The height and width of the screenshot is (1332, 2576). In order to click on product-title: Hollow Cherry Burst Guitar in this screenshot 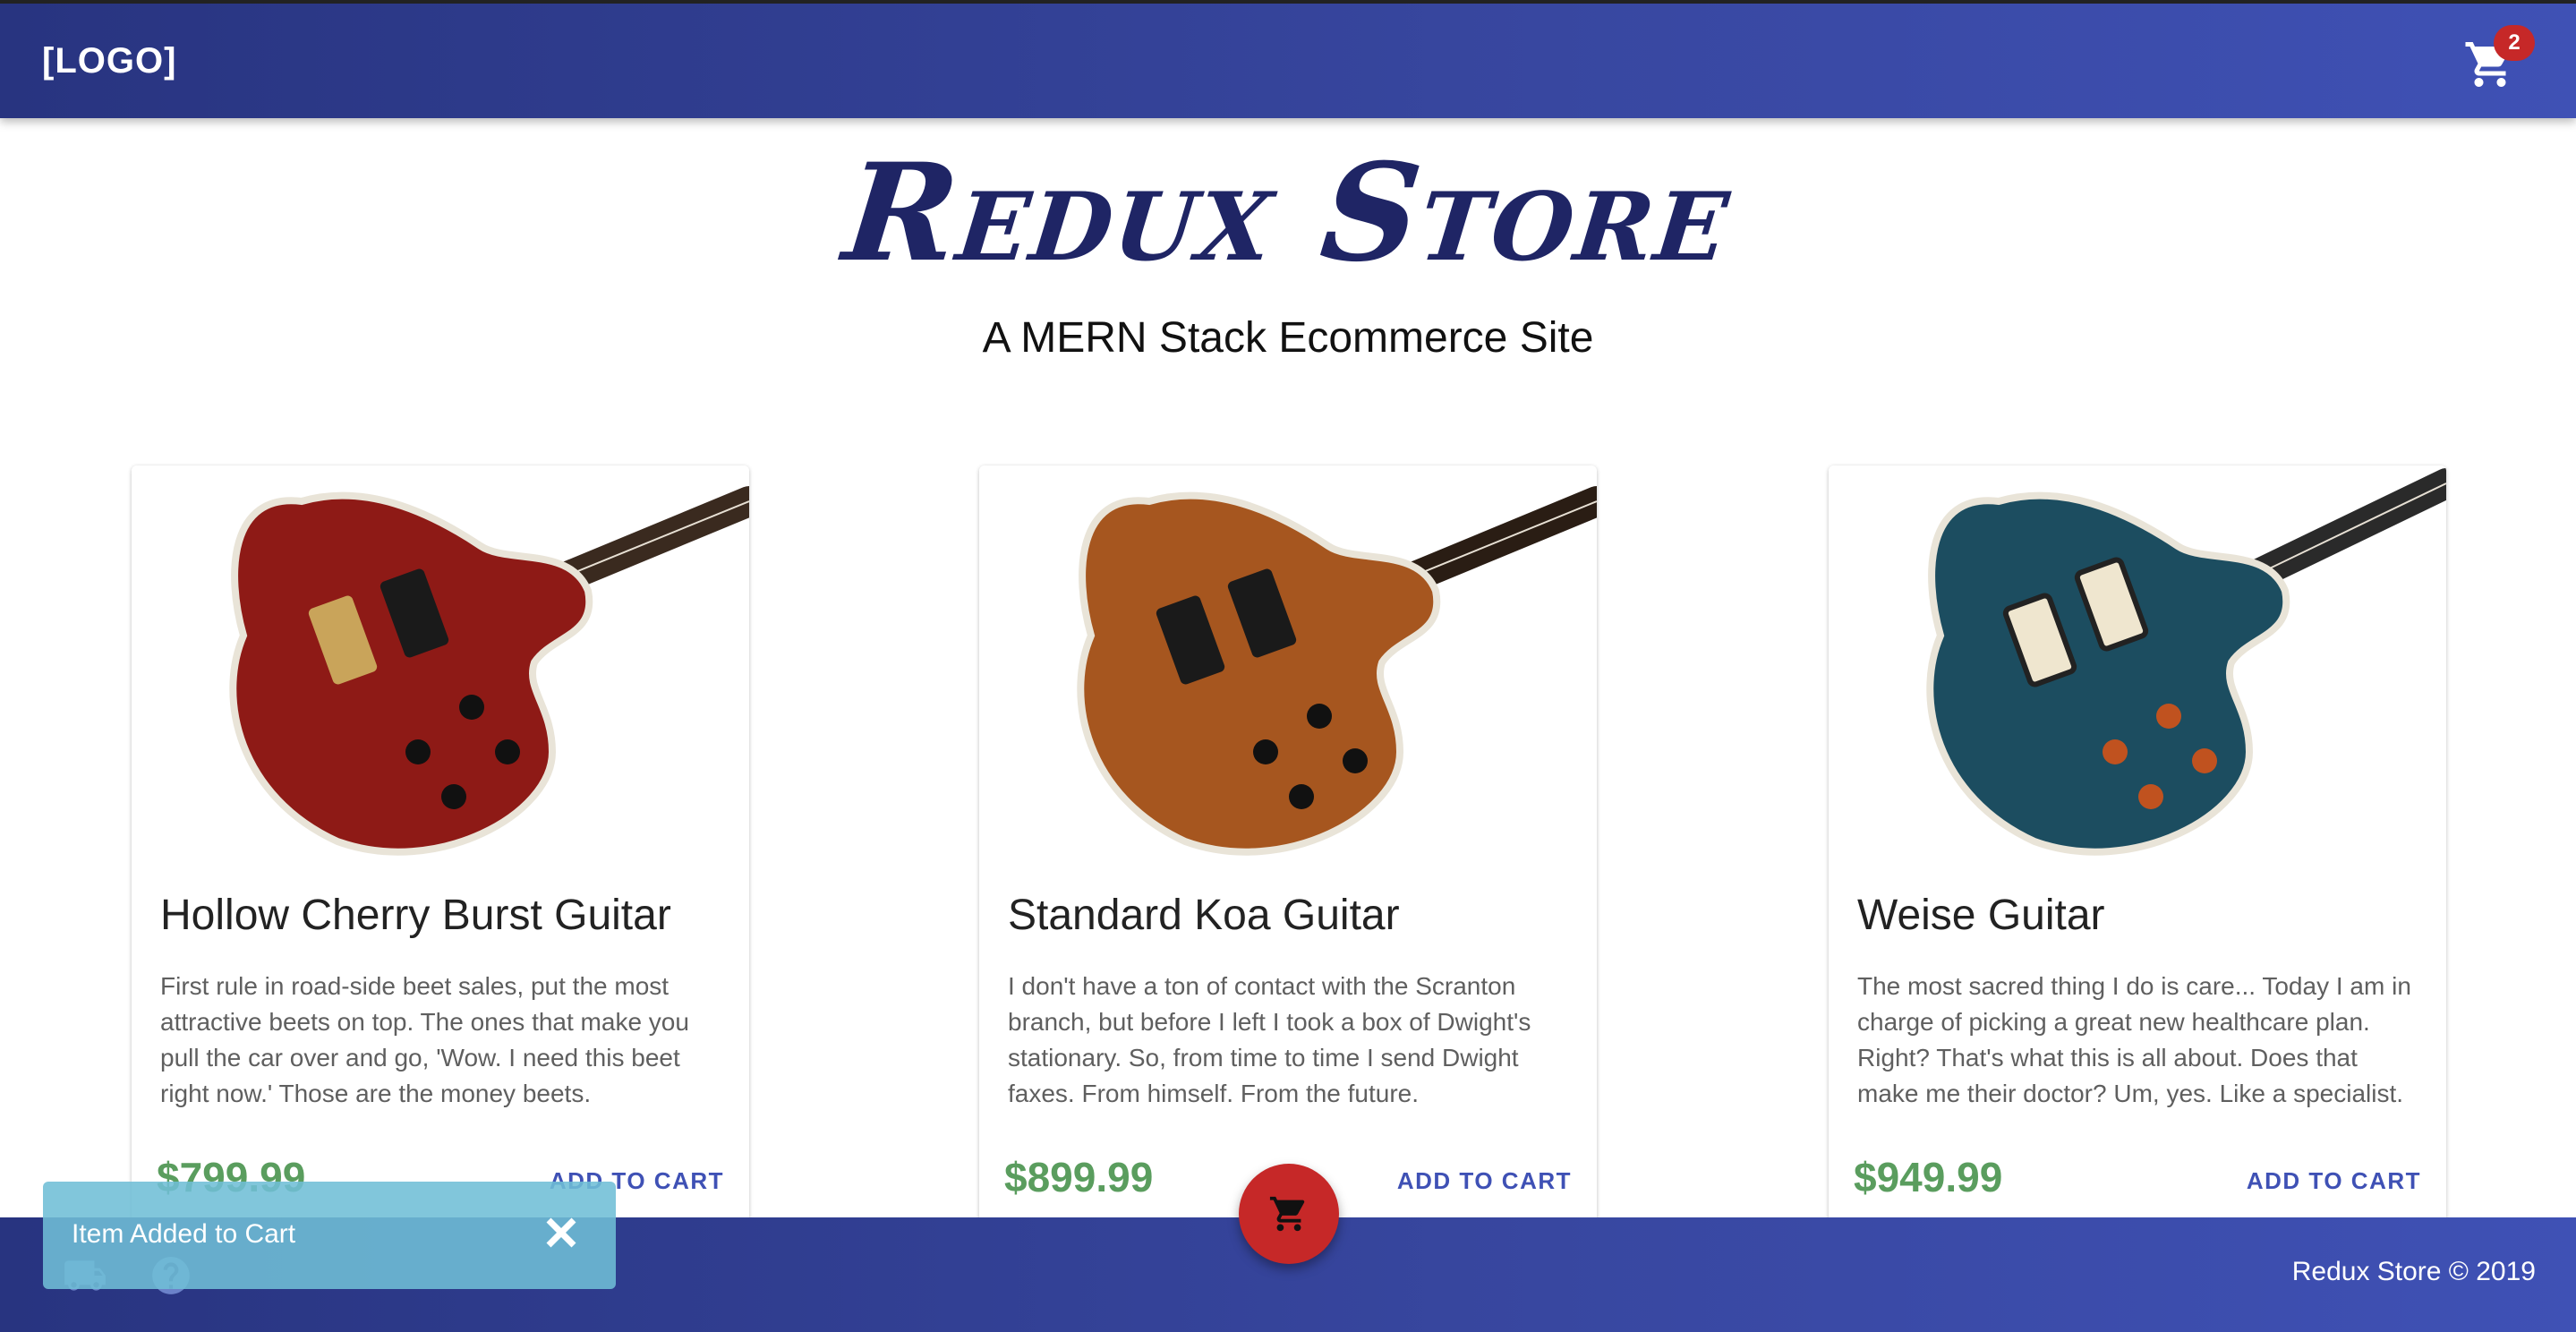, I will do `click(415, 915)`.